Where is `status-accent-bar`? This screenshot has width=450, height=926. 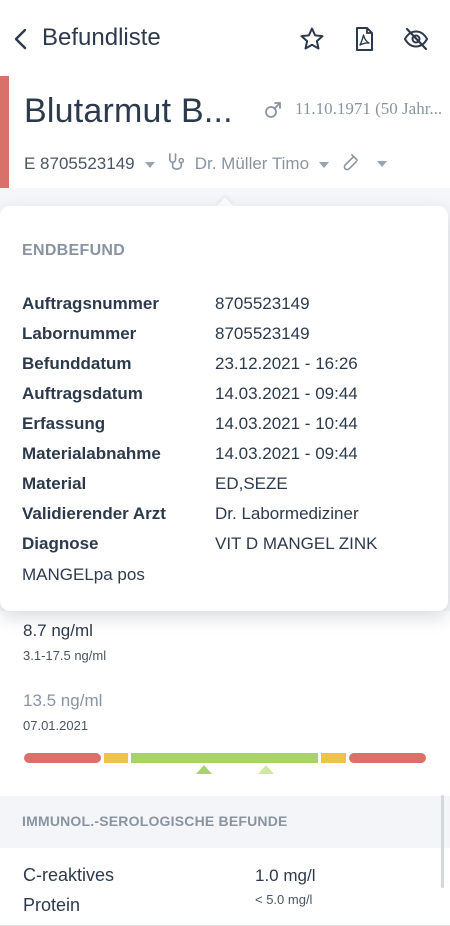 status-accent-bar is located at coordinates (4, 132).